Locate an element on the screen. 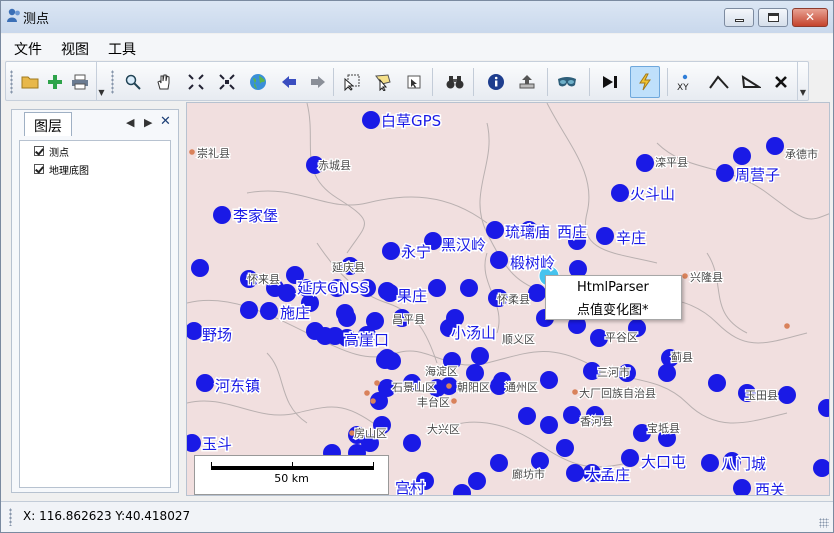  play-icon is located at coordinates (610, 82).